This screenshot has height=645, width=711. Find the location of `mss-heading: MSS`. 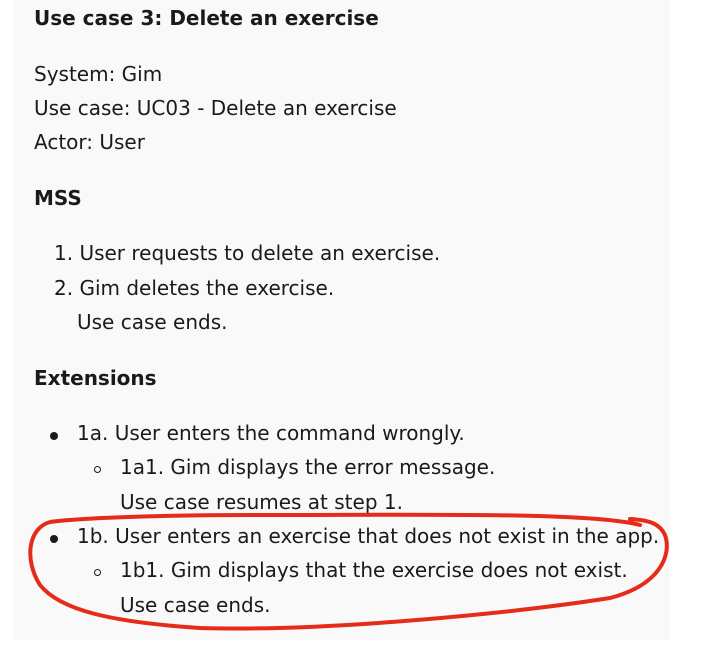

mss-heading: MSS is located at coordinates (58, 198).